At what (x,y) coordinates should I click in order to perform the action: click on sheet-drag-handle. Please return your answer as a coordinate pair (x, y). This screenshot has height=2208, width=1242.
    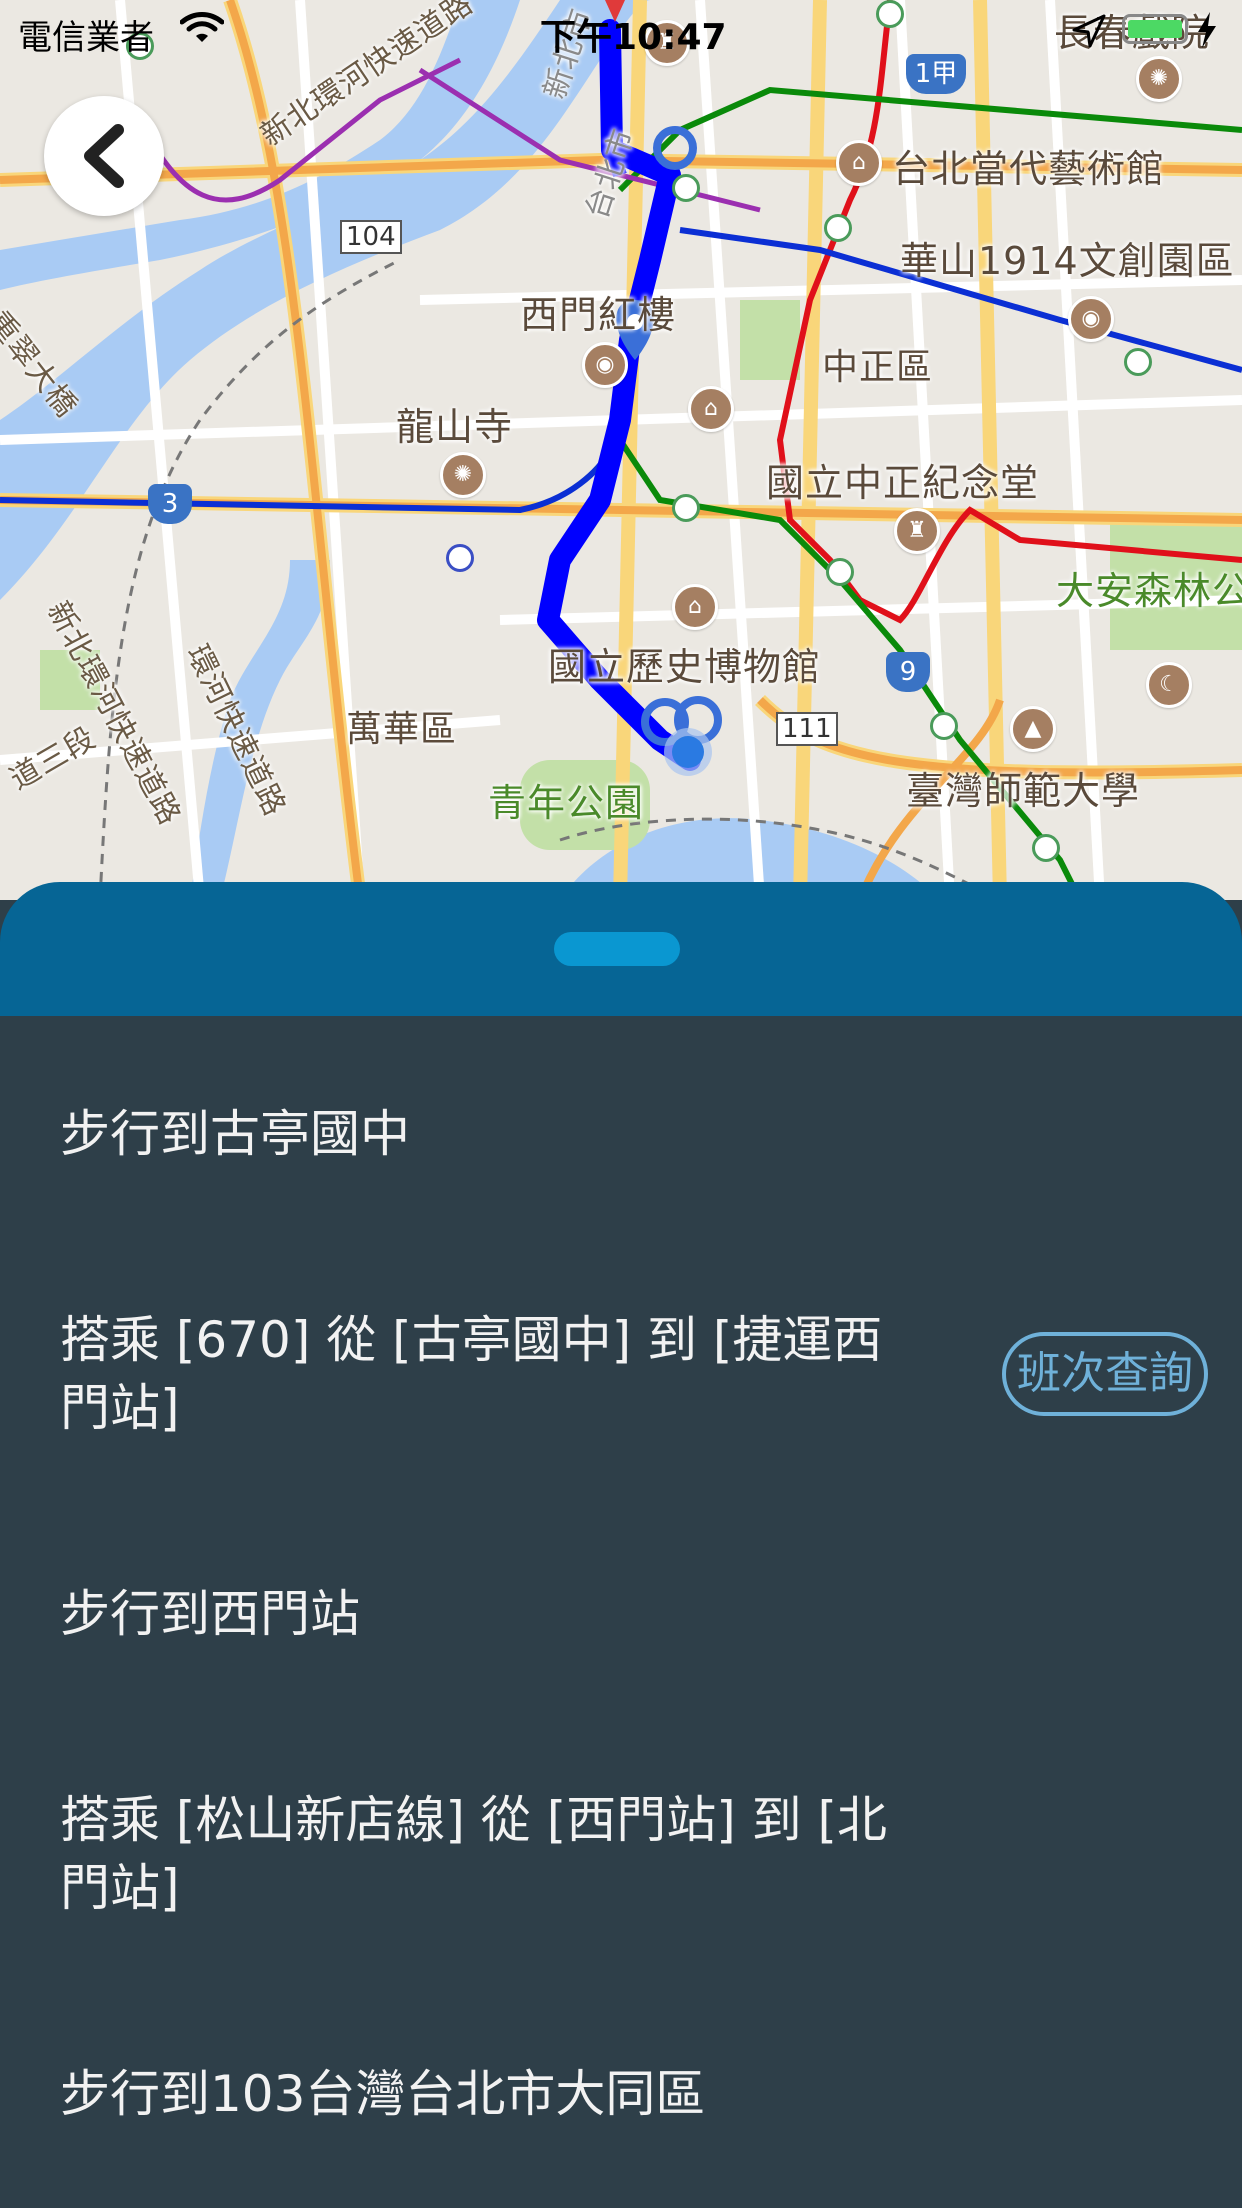
    Looking at the image, I should click on (617, 949).